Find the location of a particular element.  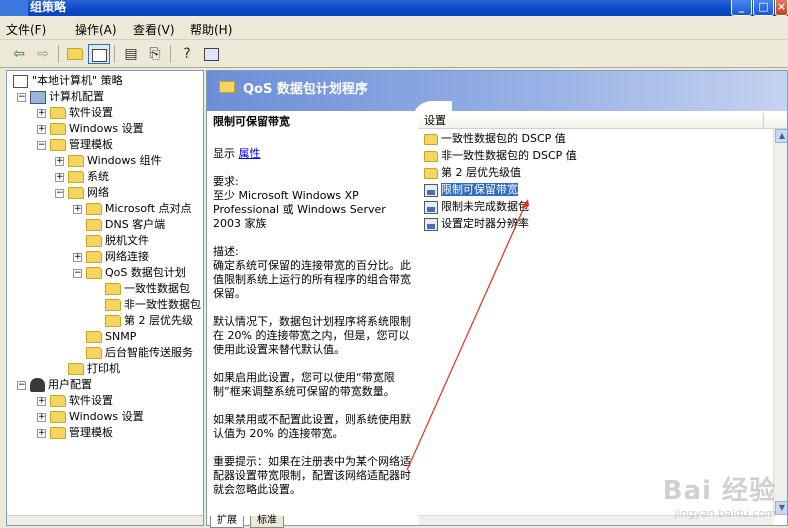

help-icon: ? is located at coordinates (187, 54).